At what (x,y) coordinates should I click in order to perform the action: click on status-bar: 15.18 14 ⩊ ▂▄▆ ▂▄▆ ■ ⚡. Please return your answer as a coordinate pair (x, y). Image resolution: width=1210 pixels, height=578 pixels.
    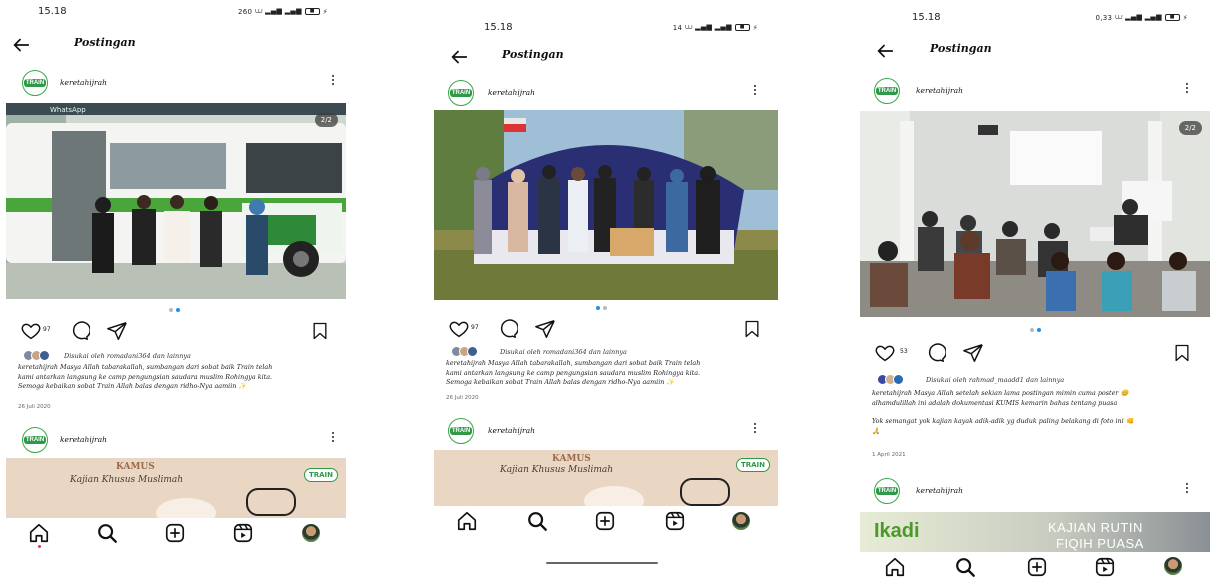
    Looking at the image, I should click on (621, 30).